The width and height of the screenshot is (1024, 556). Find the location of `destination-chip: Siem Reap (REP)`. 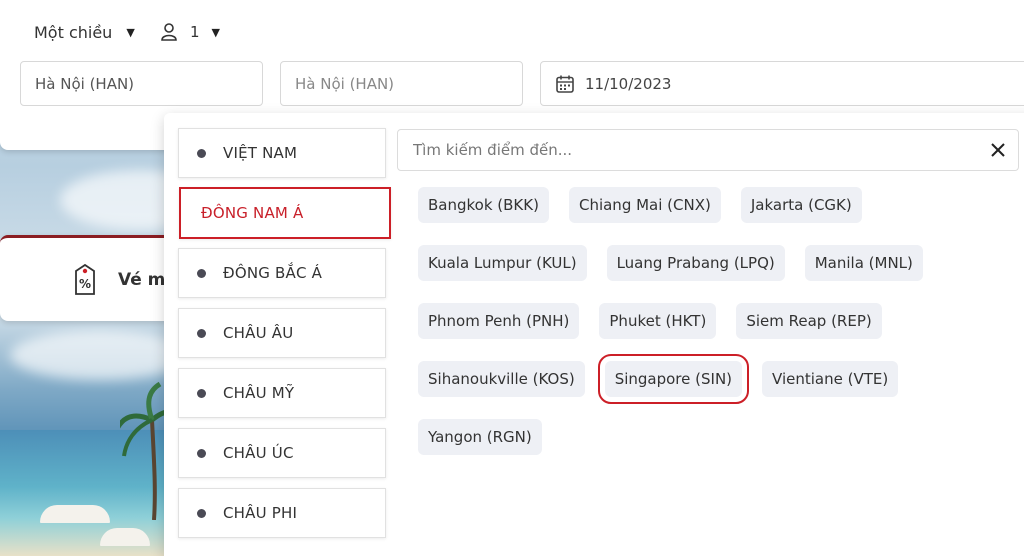

destination-chip: Siem Reap (REP) is located at coordinates (809, 321).